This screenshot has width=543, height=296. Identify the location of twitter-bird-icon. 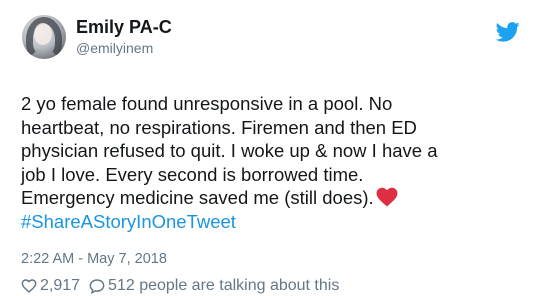
(508, 32).